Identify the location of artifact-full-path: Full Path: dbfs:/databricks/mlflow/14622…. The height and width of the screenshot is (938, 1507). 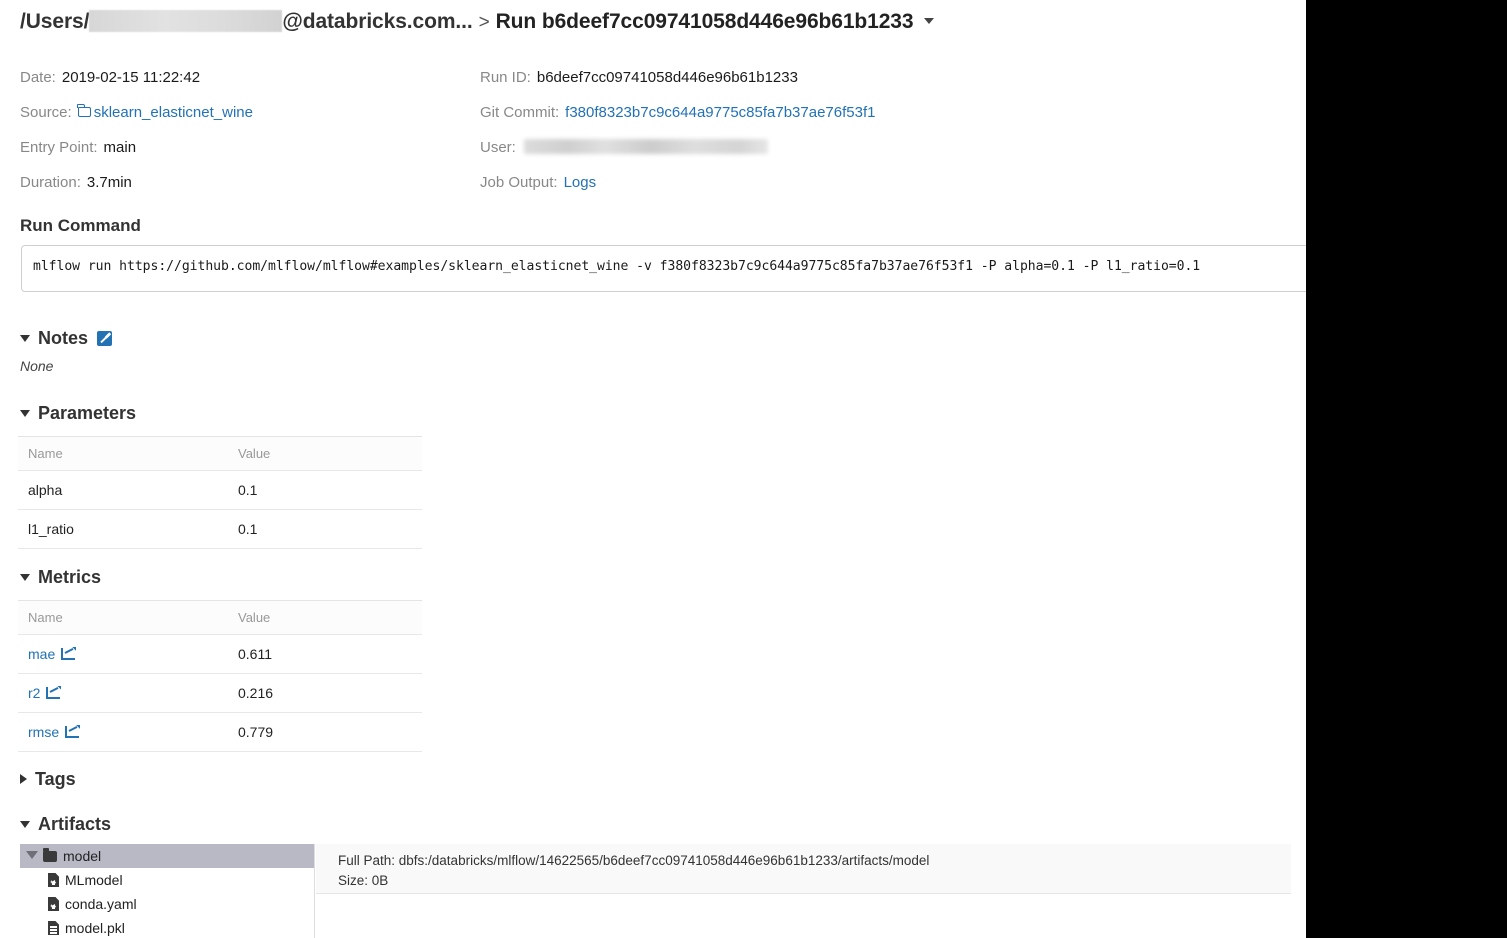
(634, 860).